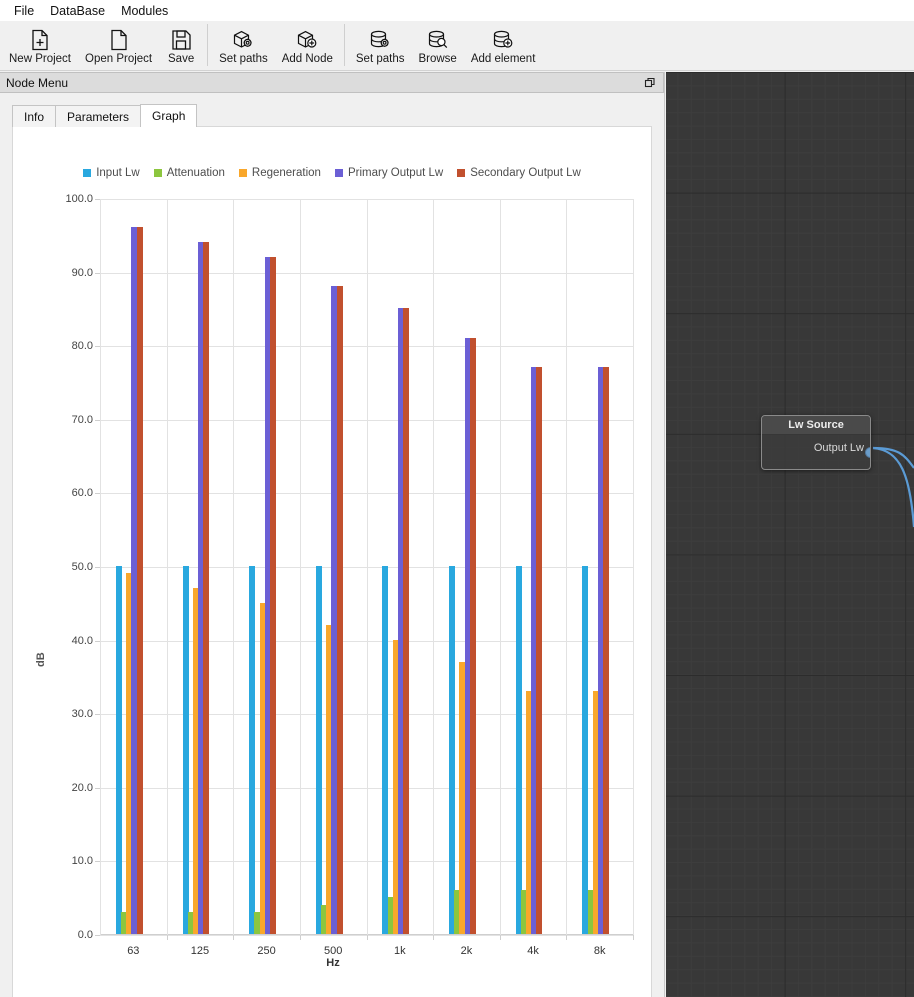  What do you see at coordinates (85, 935) in the screenshot?
I see `y-tick-label: 0.0` at bounding box center [85, 935].